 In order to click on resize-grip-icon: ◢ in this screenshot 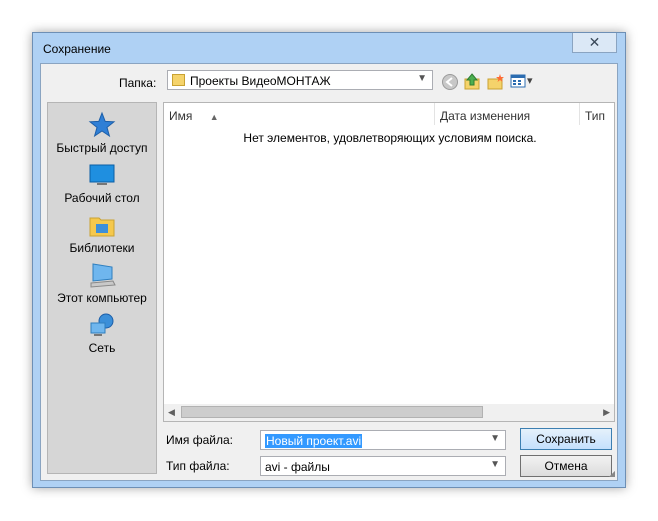, I will do `click(612, 473)`.